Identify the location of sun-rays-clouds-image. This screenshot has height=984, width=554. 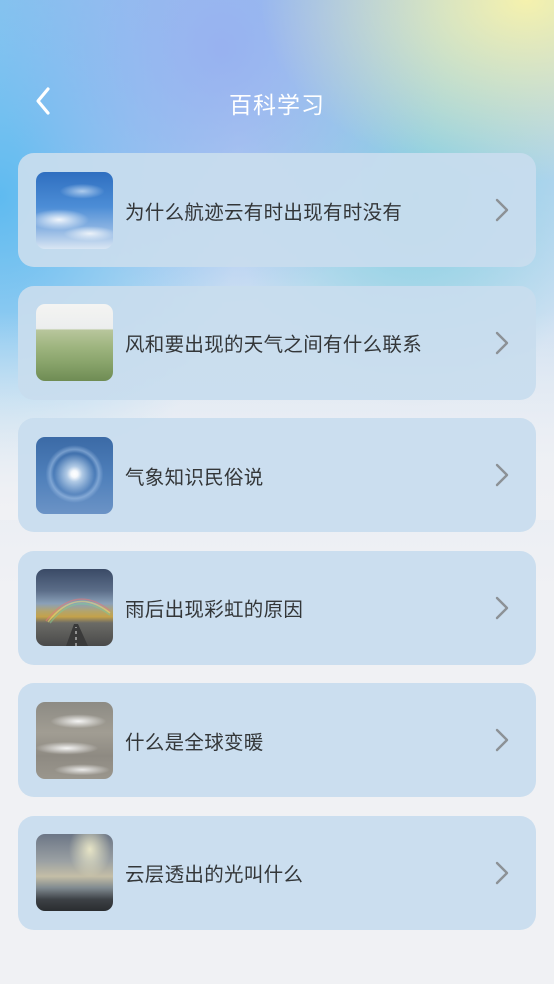
(74, 872).